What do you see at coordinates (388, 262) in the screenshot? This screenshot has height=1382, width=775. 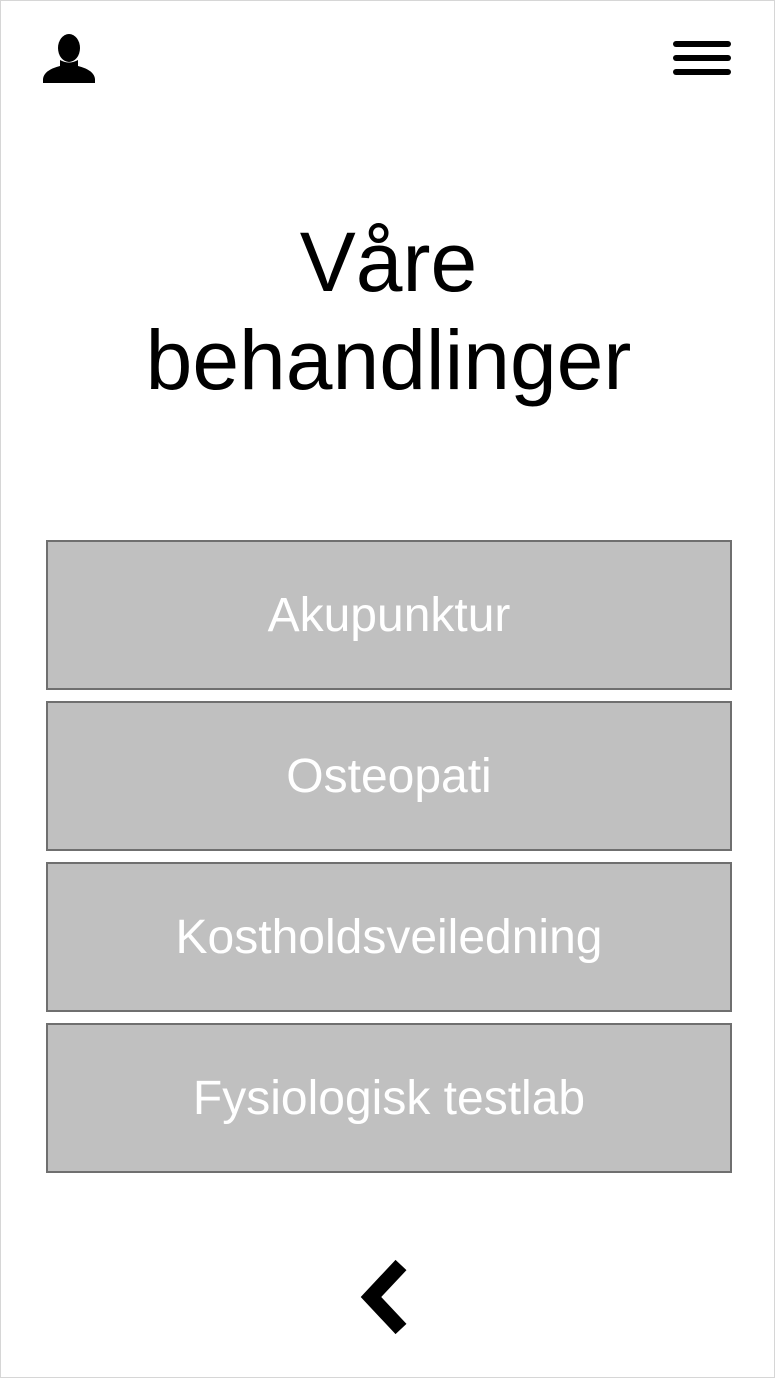 I see `page-title-line-1: Våre` at bounding box center [388, 262].